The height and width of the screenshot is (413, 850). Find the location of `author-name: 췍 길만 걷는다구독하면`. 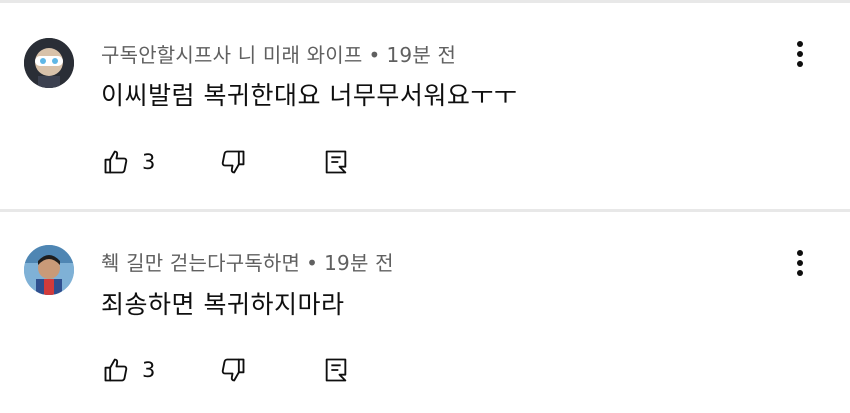

author-name: 췍 길만 걷는다구독하면 is located at coordinates (200, 263).